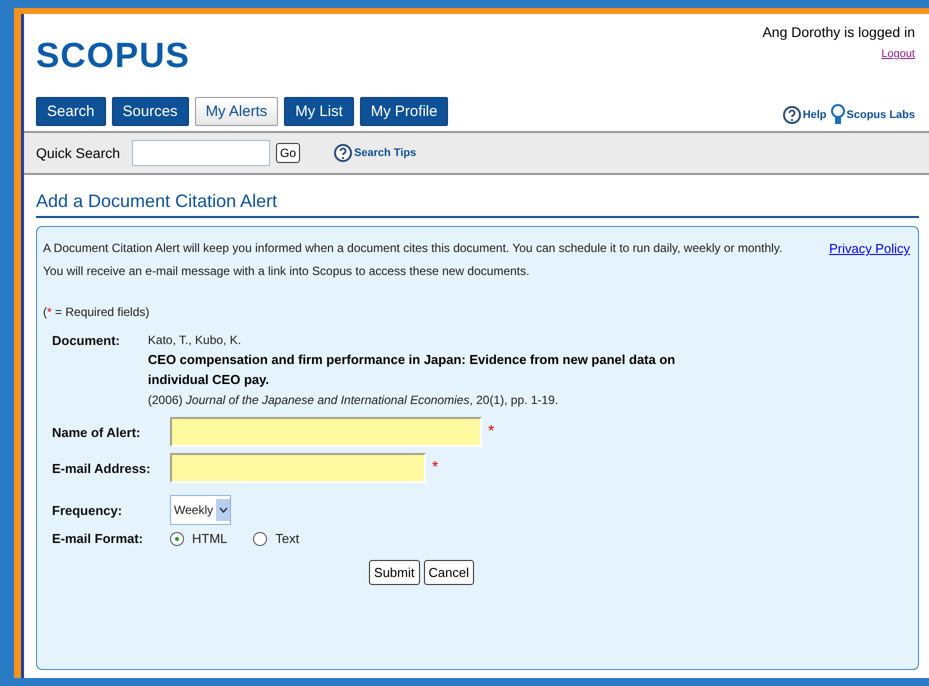  What do you see at coordinates (71, 111) in the screenshot?
I see `nav-tab: Search` at bounding box center [71, 111].